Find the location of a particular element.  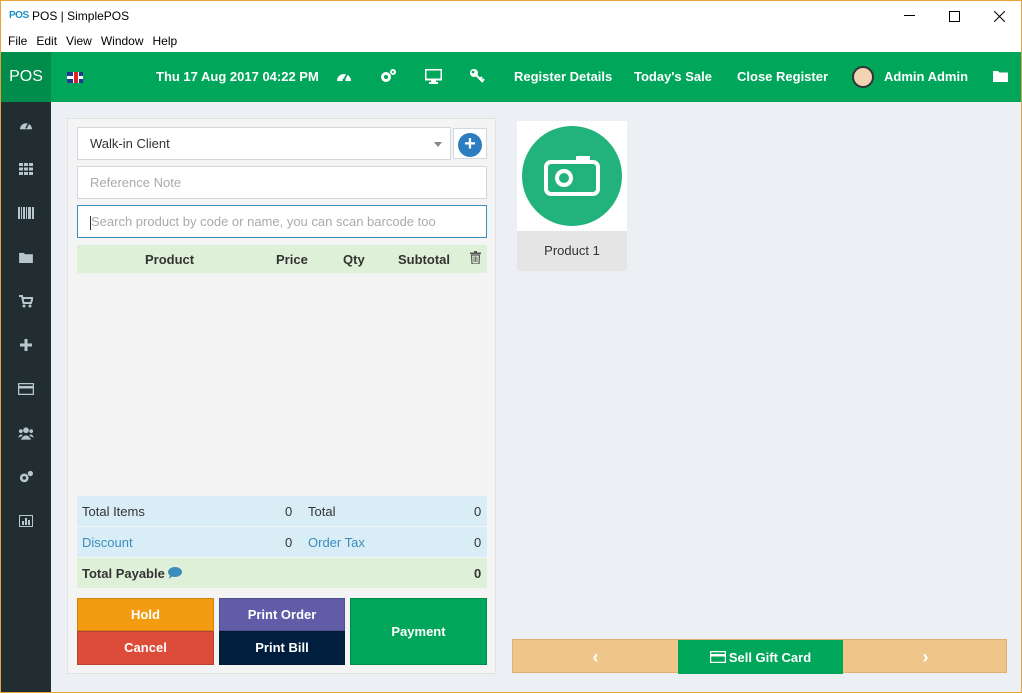

datetime: Thu 17 Aug 2017 04:22 PM is located at coordinates (237, 76).